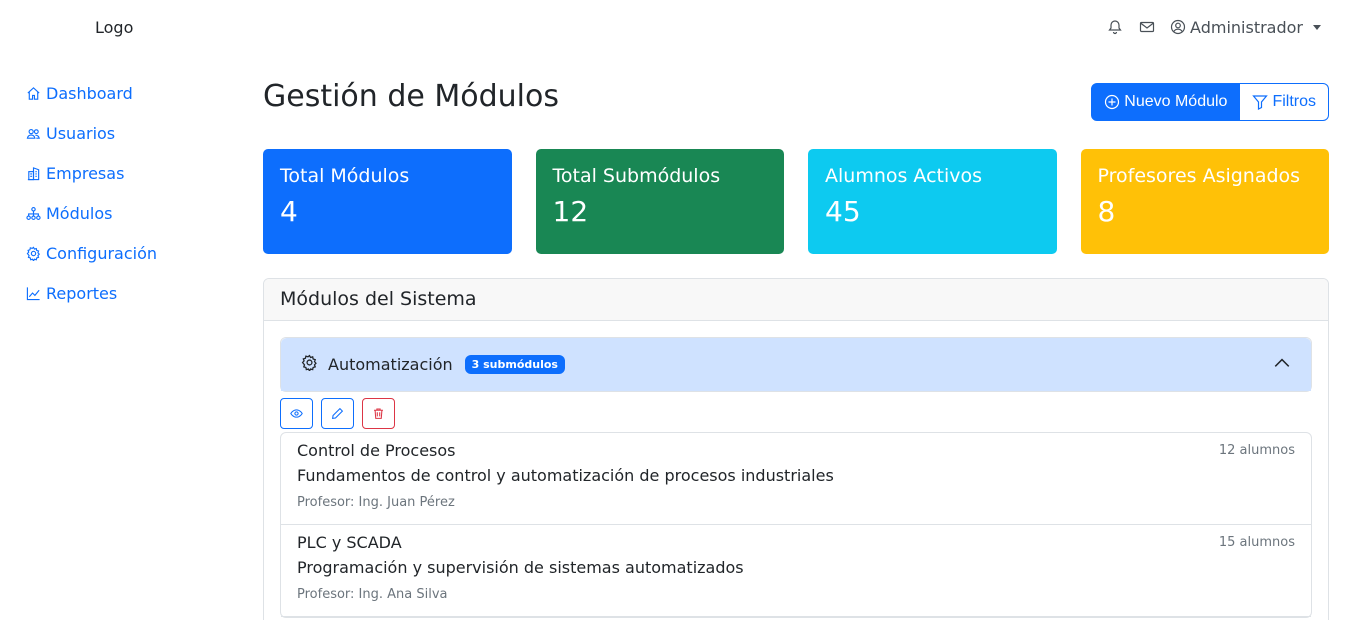 This screenshot has height=620, width=1365. I want to click on stat-card-total-modulos: Total Módulos 4, so click(387, 201).